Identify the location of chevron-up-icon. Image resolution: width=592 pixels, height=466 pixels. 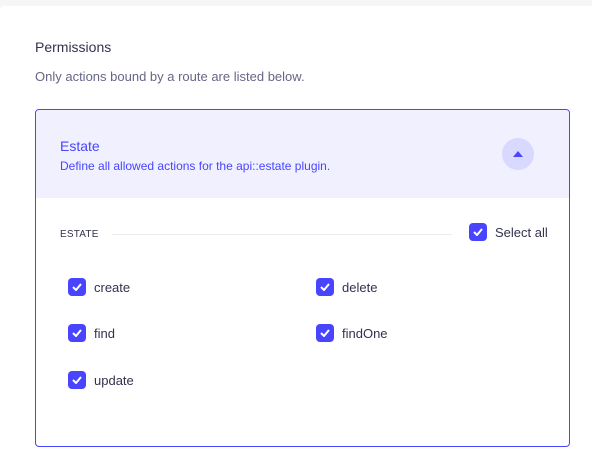
(518, 154).